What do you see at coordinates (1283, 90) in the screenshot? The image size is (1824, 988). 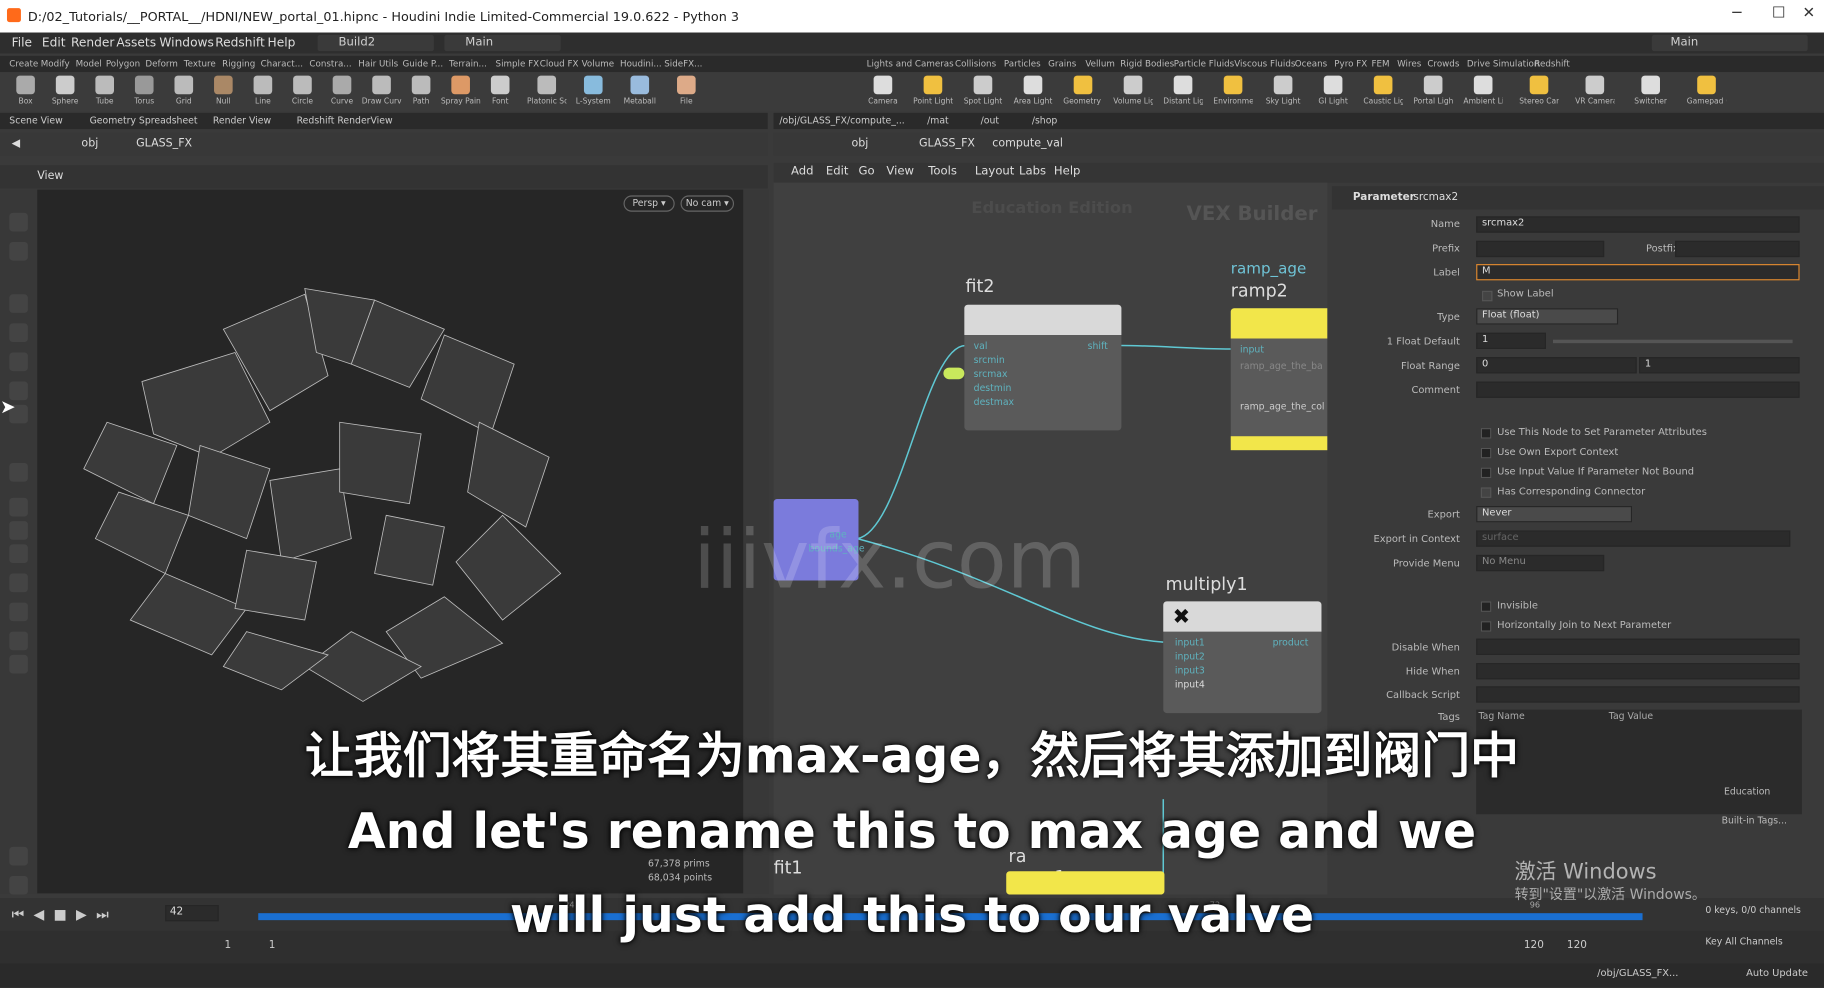 I see `tool-sky-light: Sky Light` at bounding box center [1283, 90].